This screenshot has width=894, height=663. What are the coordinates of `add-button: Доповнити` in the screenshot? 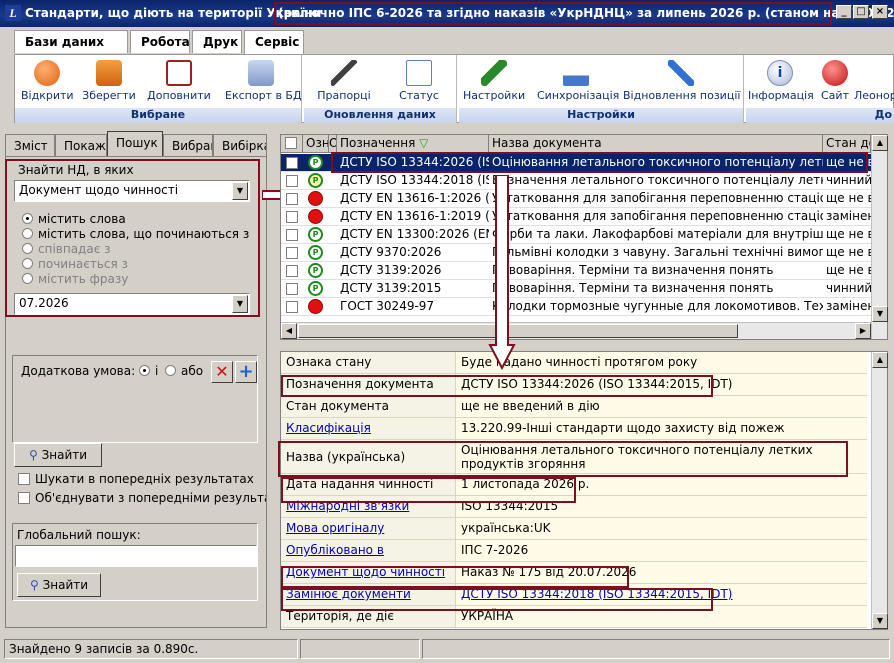 It's located at (179, 81).